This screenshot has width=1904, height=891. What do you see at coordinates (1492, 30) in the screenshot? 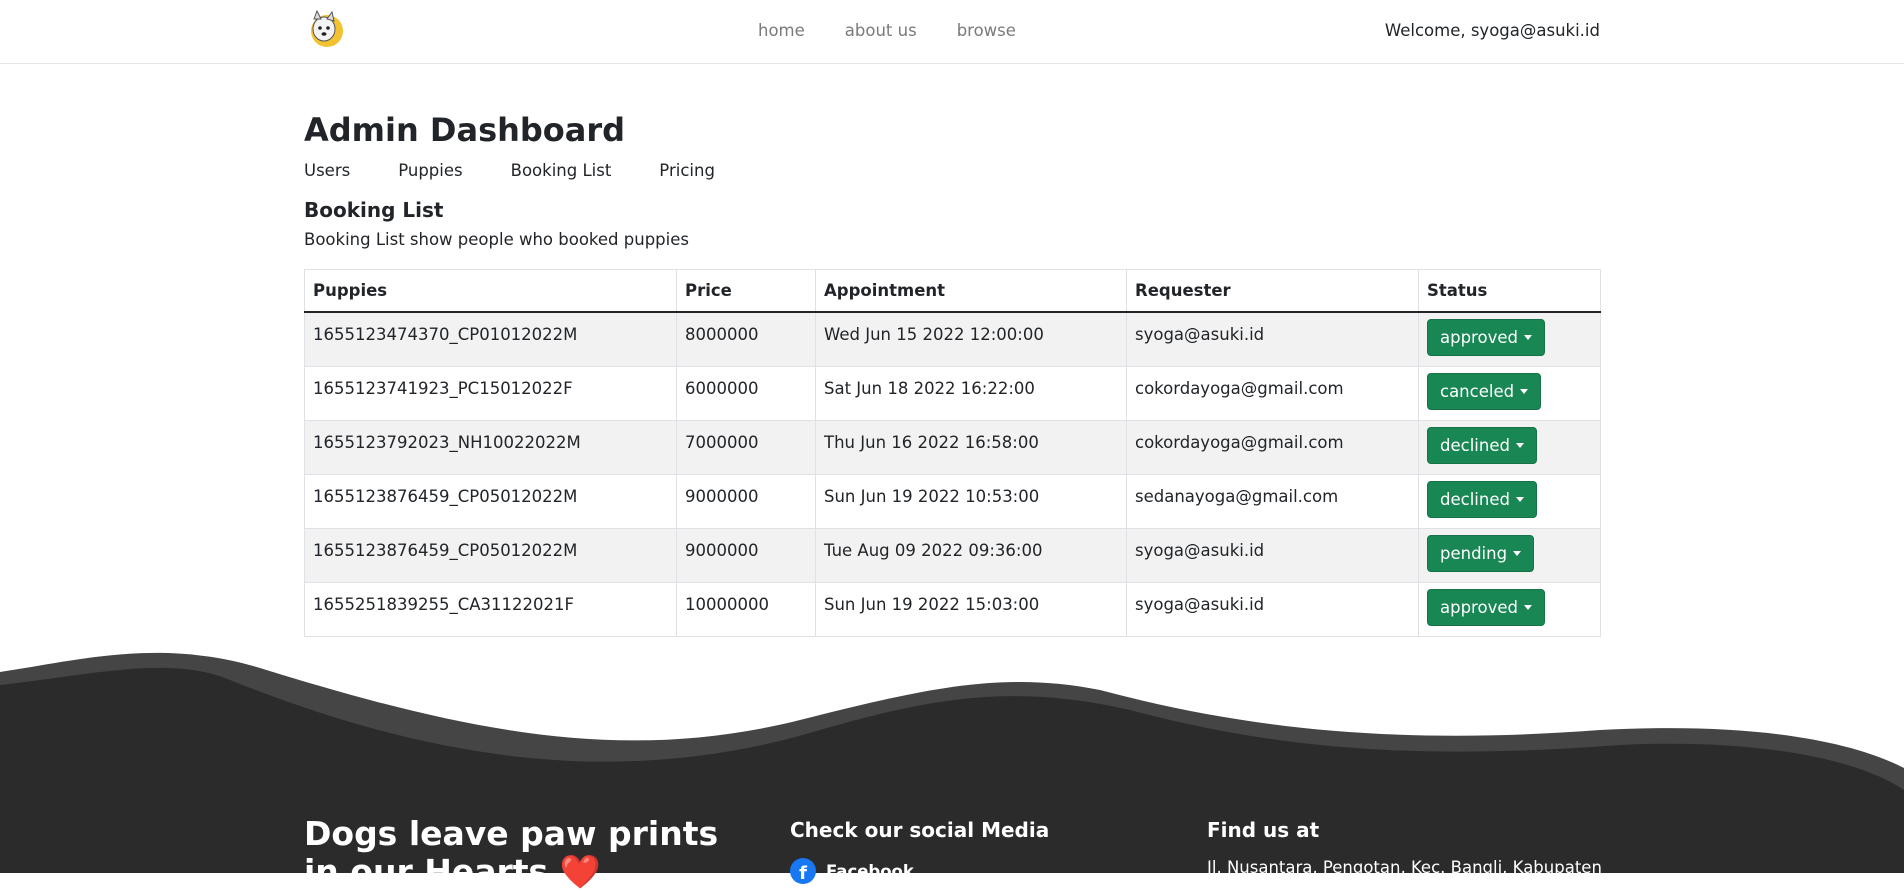
I see `welcome-user-text: Welcome, syoga@asuki.id` at bounding box center [1492, 30].